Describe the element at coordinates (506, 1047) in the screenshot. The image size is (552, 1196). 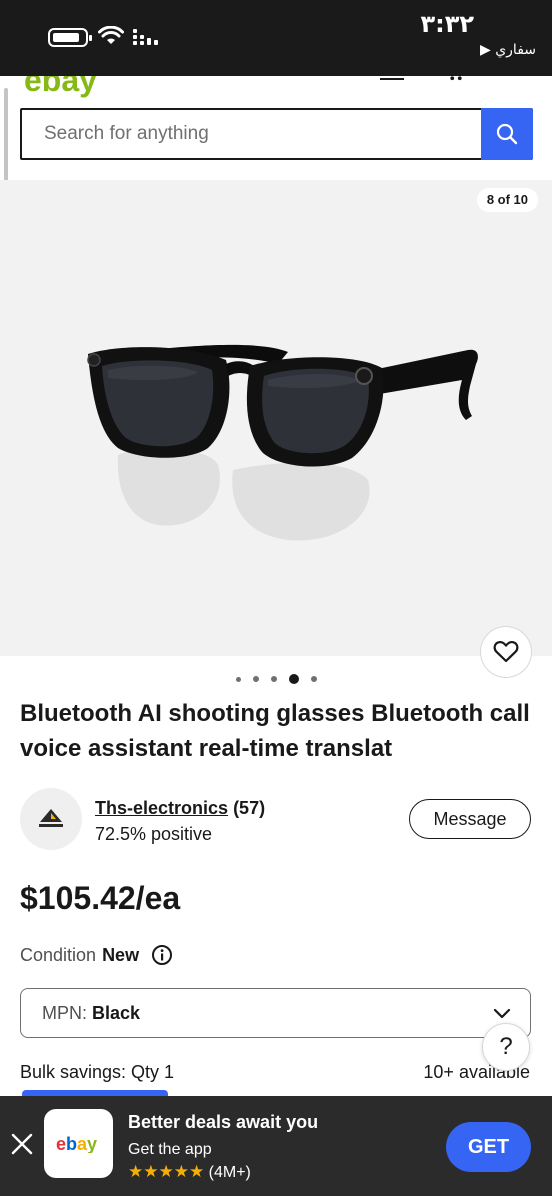
I see `help-button: ?` at that location.